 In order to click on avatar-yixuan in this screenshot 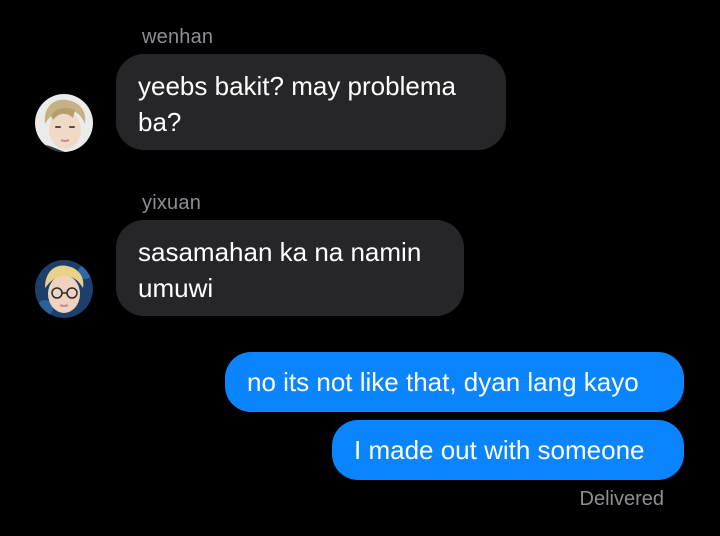, I will do `click(64, 289)`.